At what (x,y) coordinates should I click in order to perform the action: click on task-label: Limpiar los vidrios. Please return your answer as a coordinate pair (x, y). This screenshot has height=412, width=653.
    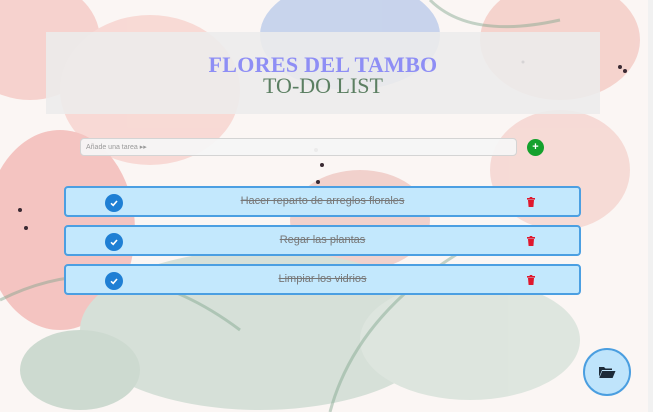
    Looking at the image, I should click on (322, 279).